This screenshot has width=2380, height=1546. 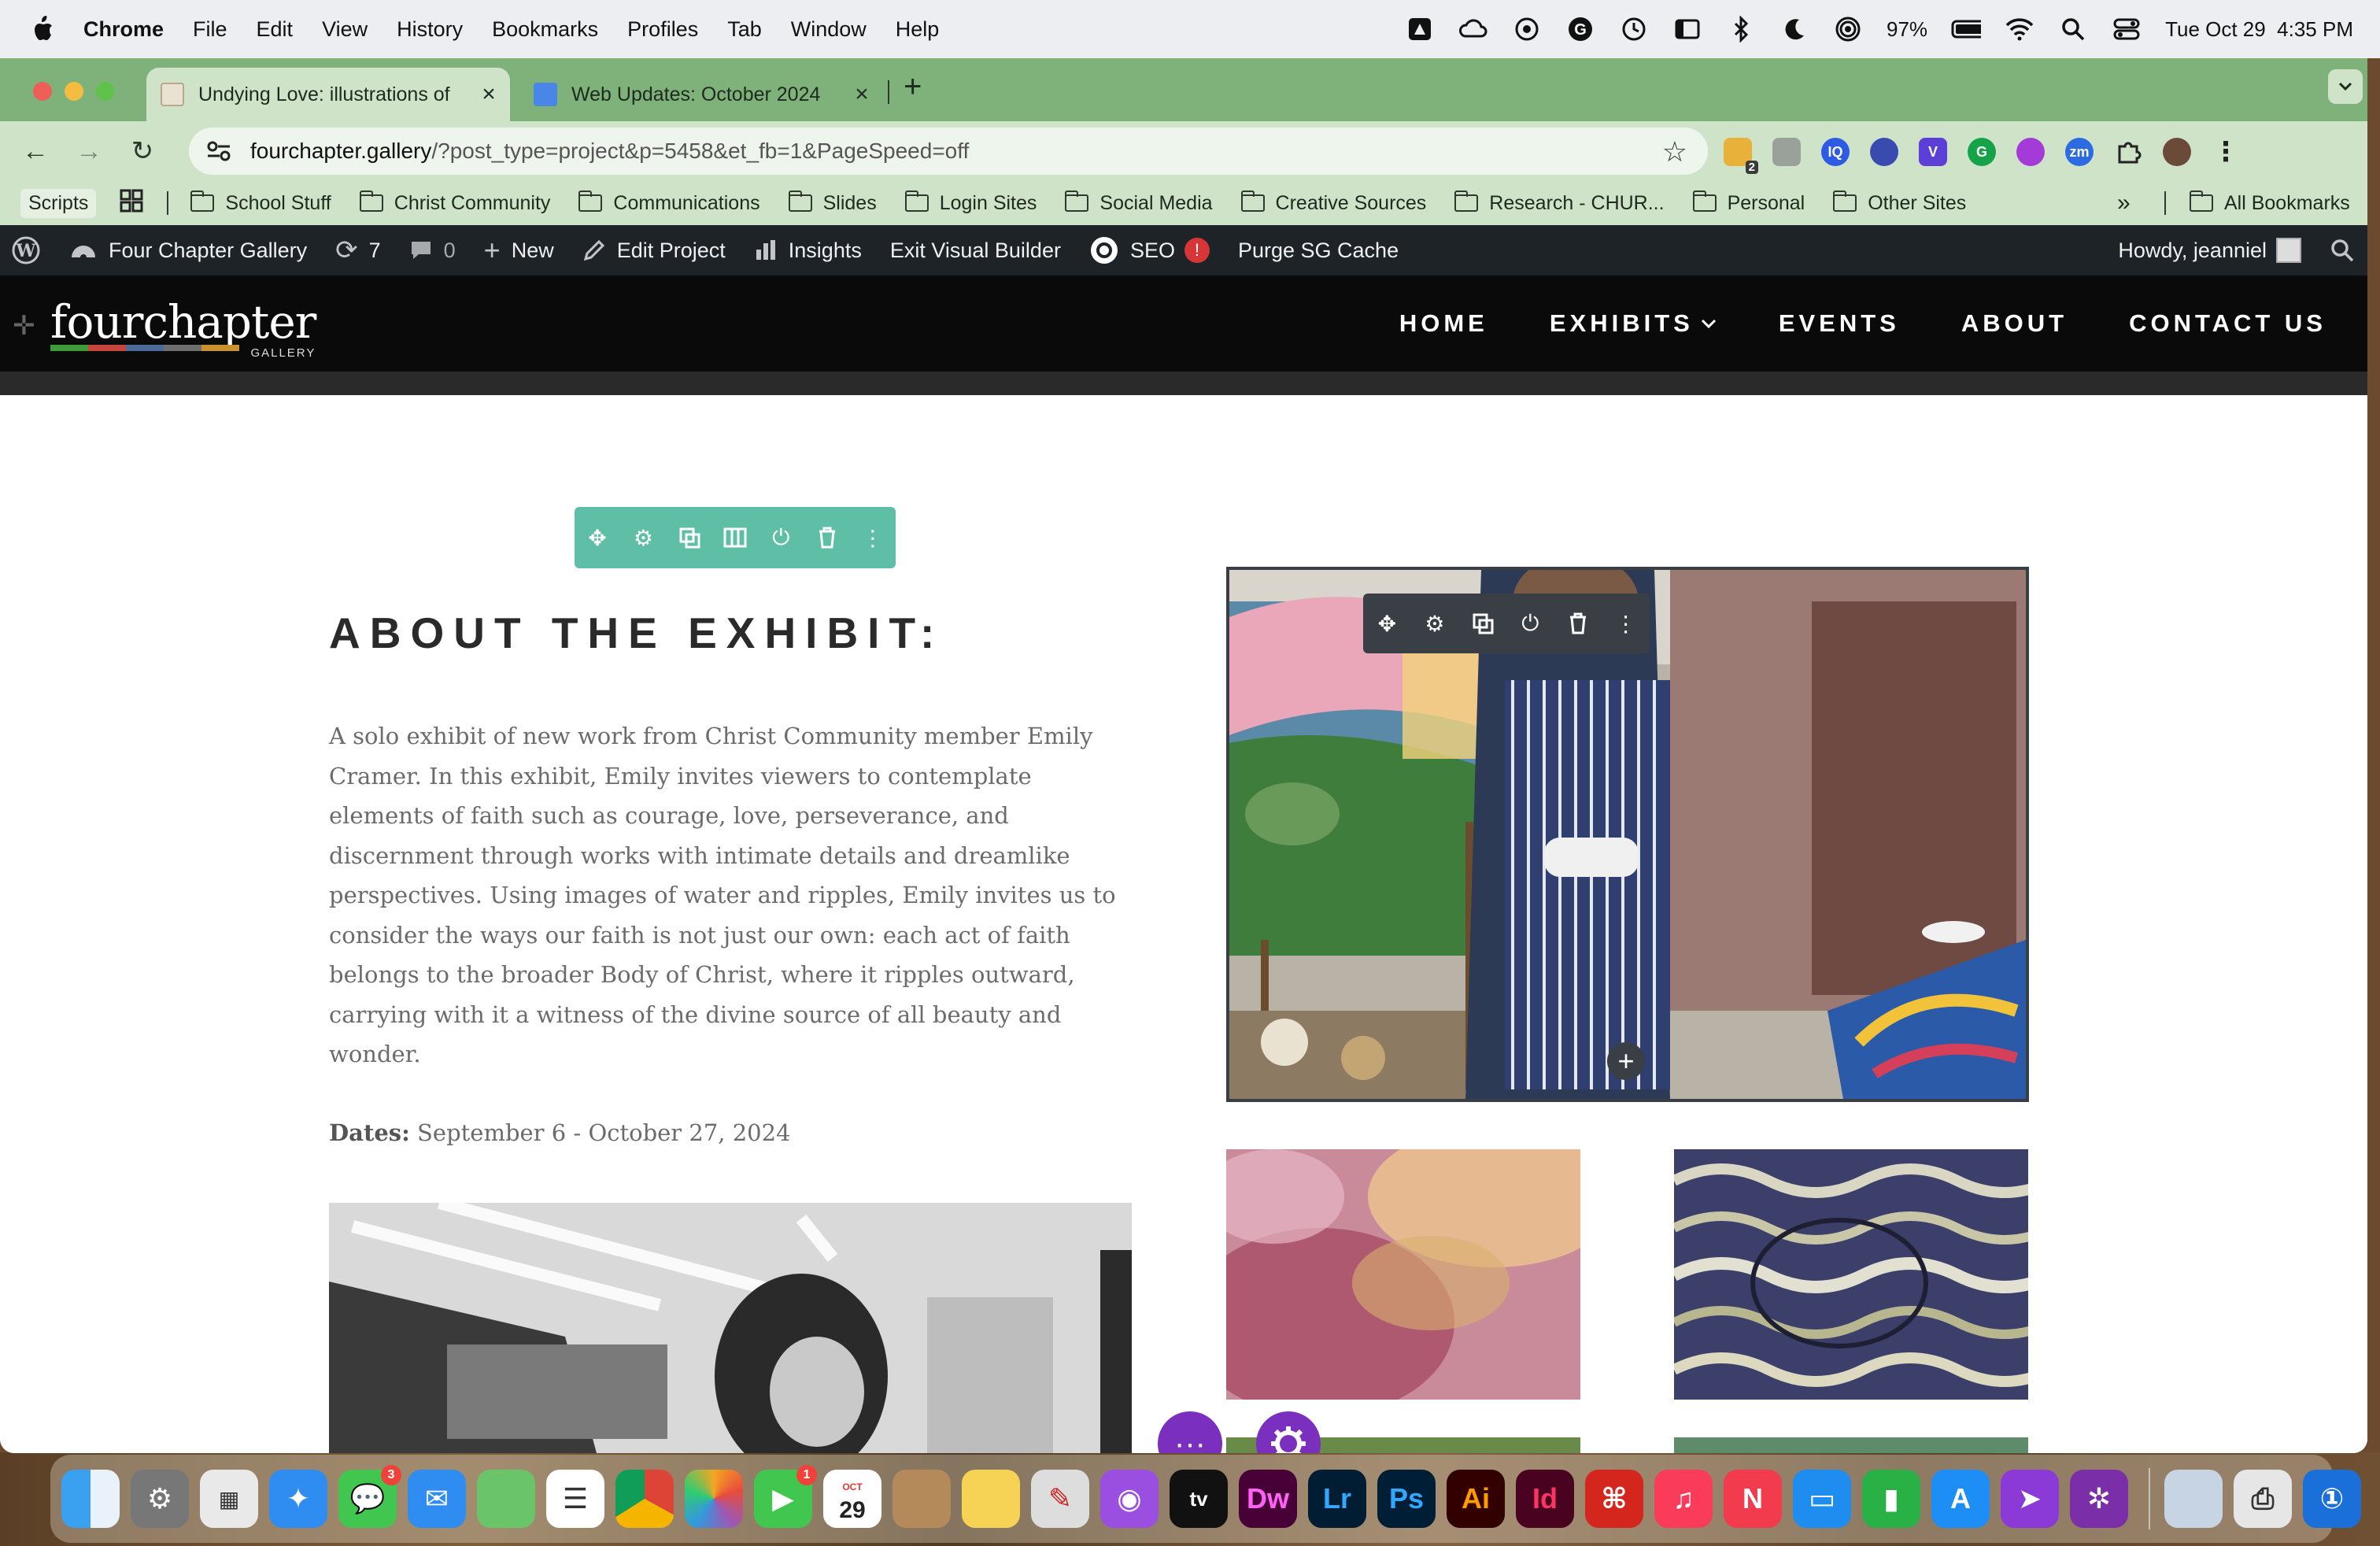 What do you see at coordinates (1787, 152) in the screenshot?
I see `screenshot-extension-icon` at bounding box center [1787, 152].